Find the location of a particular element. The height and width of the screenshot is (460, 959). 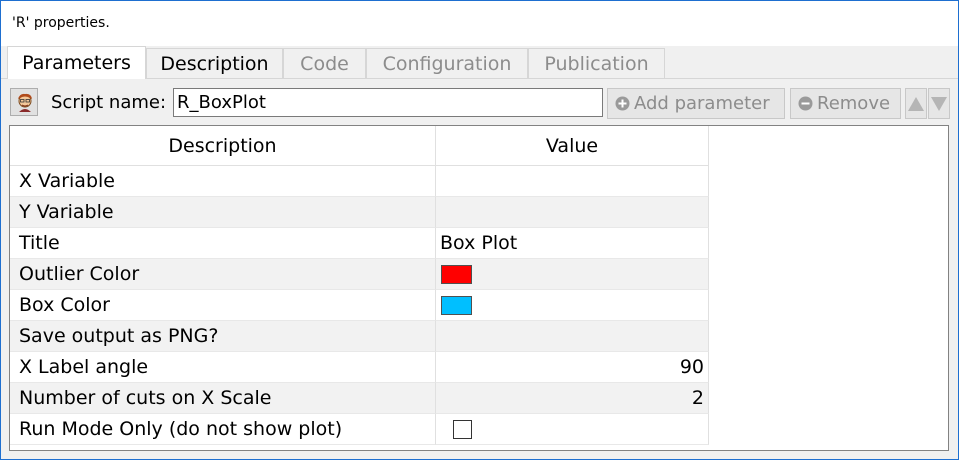

title-bar: 'R' properties. is located at coordinates (479, 23).